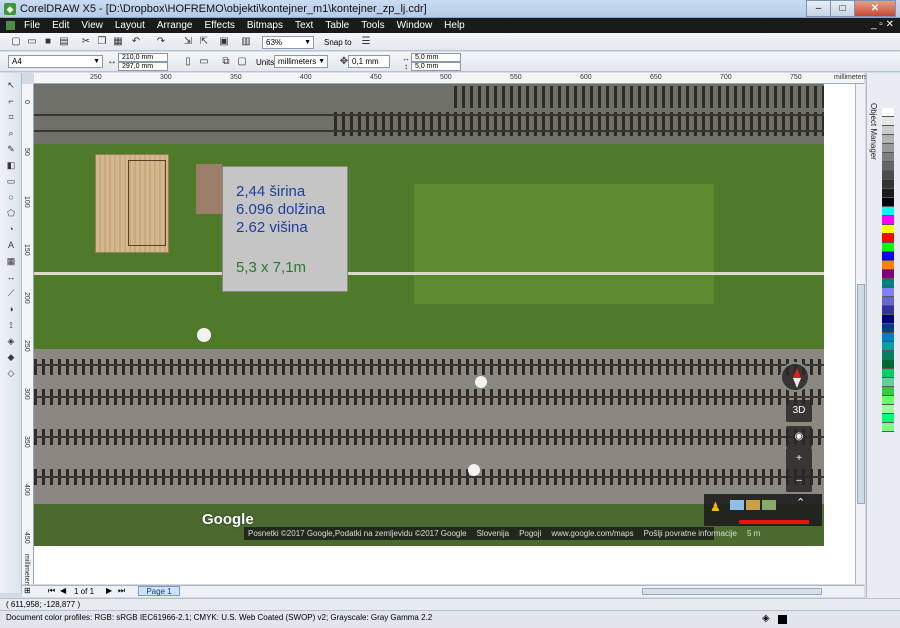  I want to click on 3d-button: 3D, so click(799, 411).